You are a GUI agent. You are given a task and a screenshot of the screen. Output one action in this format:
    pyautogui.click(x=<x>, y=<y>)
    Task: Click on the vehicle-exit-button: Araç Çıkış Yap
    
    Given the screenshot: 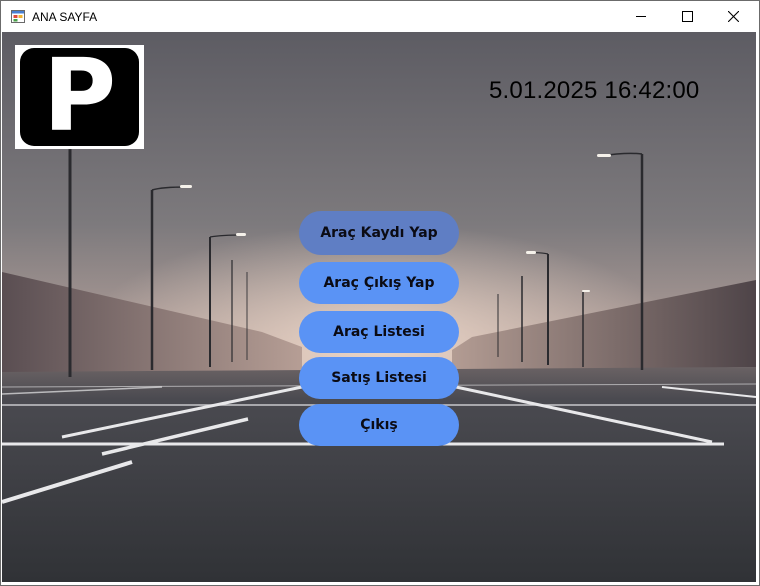 What is the action you would take?
    pyautogui.click(x=379, y=283)
    